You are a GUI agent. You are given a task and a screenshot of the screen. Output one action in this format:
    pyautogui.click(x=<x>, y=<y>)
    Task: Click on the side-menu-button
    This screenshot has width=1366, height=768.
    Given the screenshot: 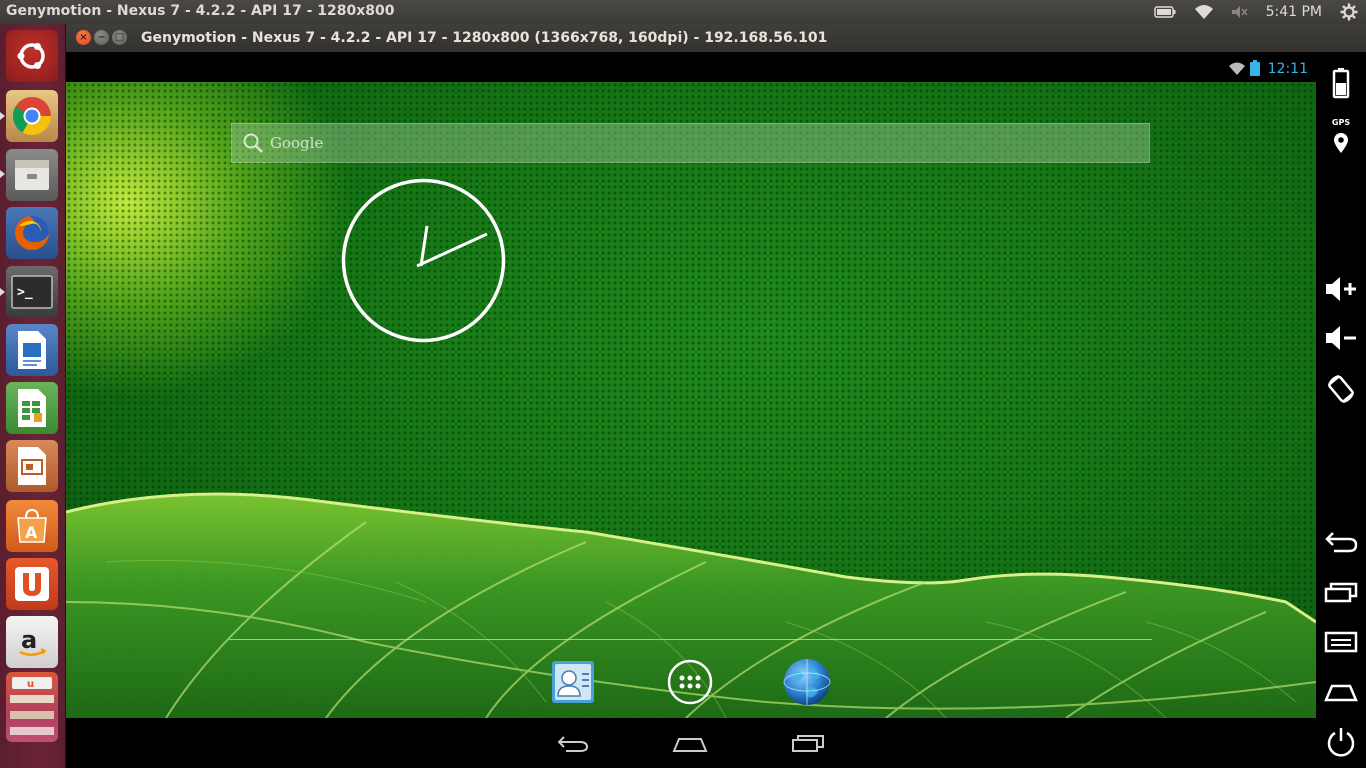 What is the action you would take?
    pyautogui.click(x=1341, y=642)
    